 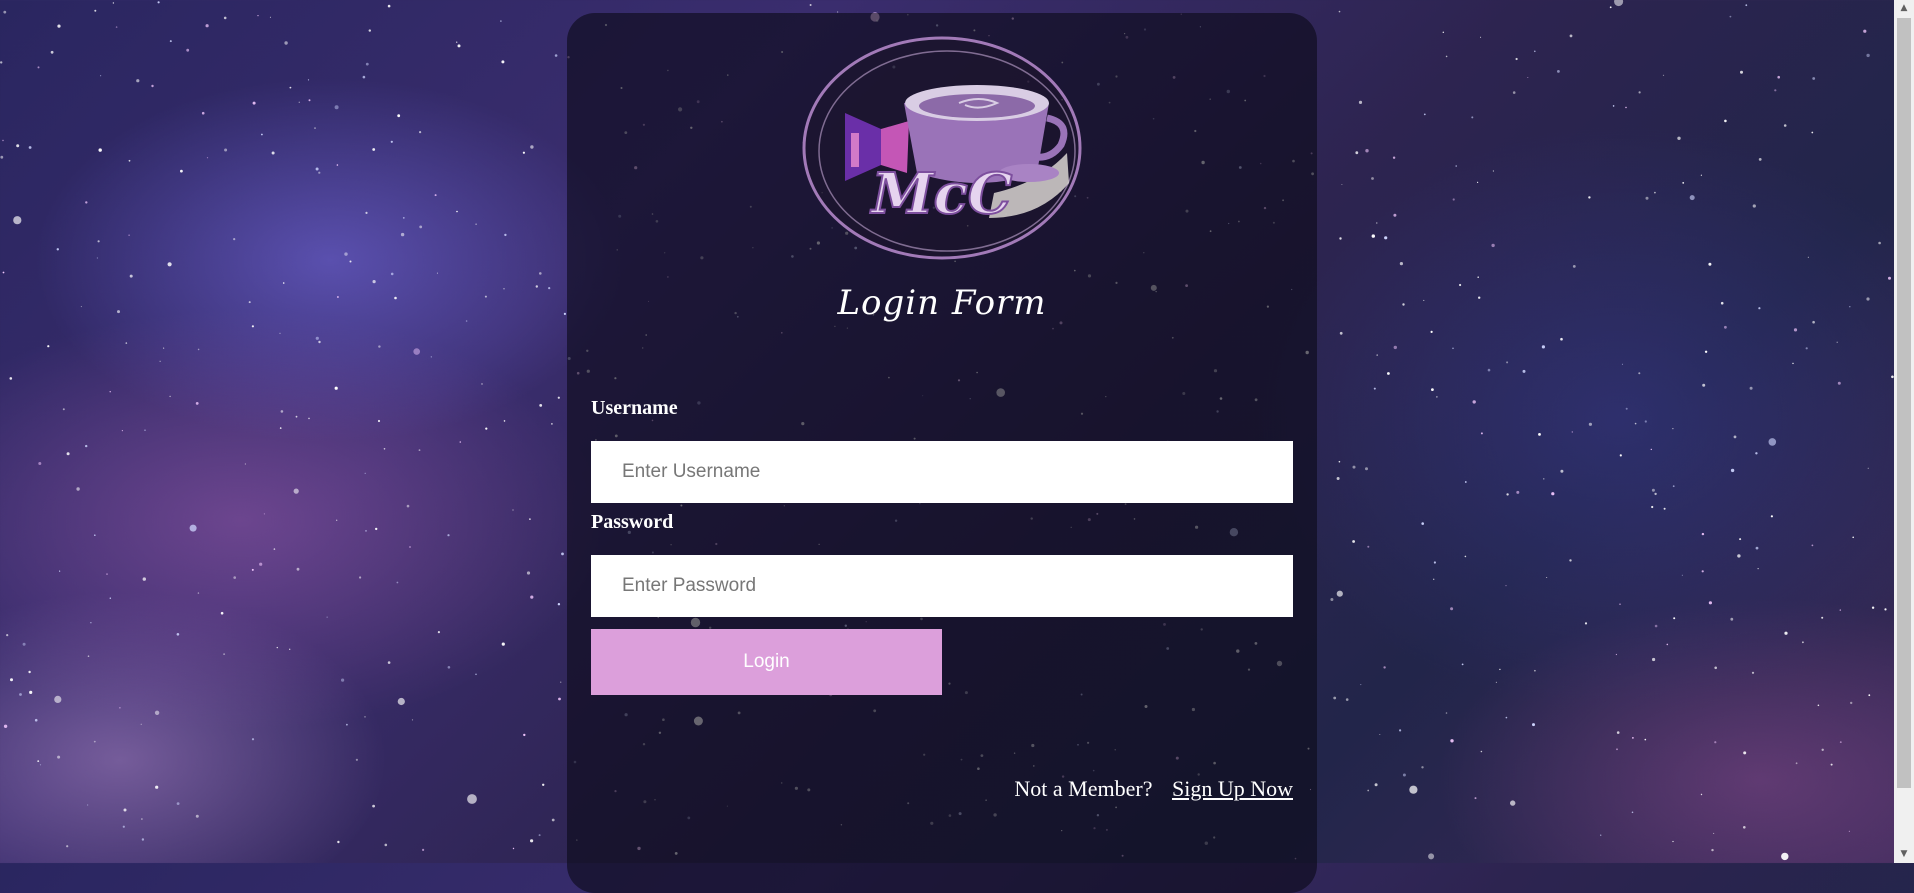 I want to click on logo-text: McC, so click(x=941, y=194).